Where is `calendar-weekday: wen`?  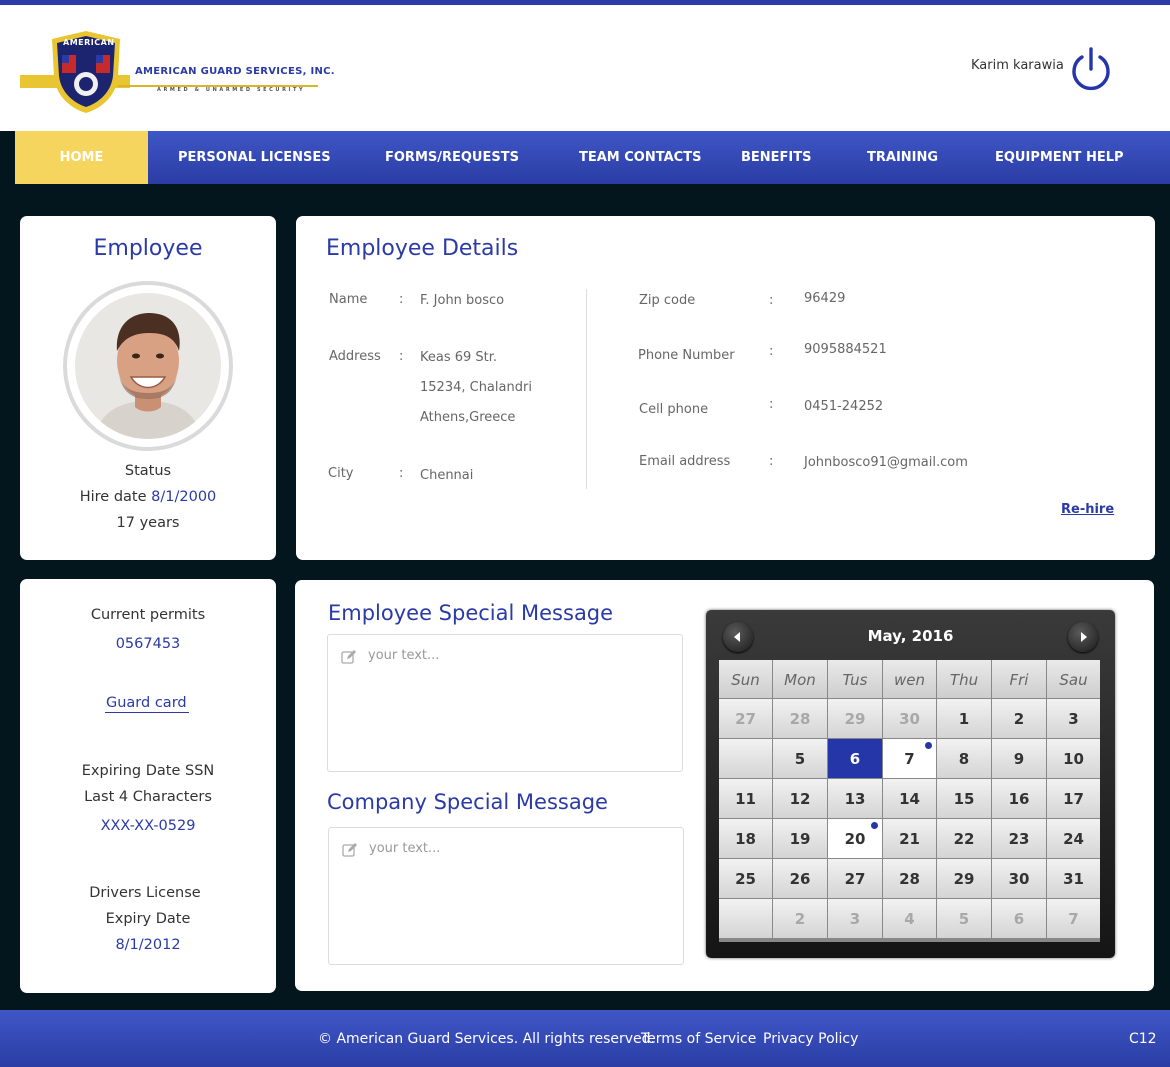 calendar-weekday: wen is located at coordinates (909, 679).